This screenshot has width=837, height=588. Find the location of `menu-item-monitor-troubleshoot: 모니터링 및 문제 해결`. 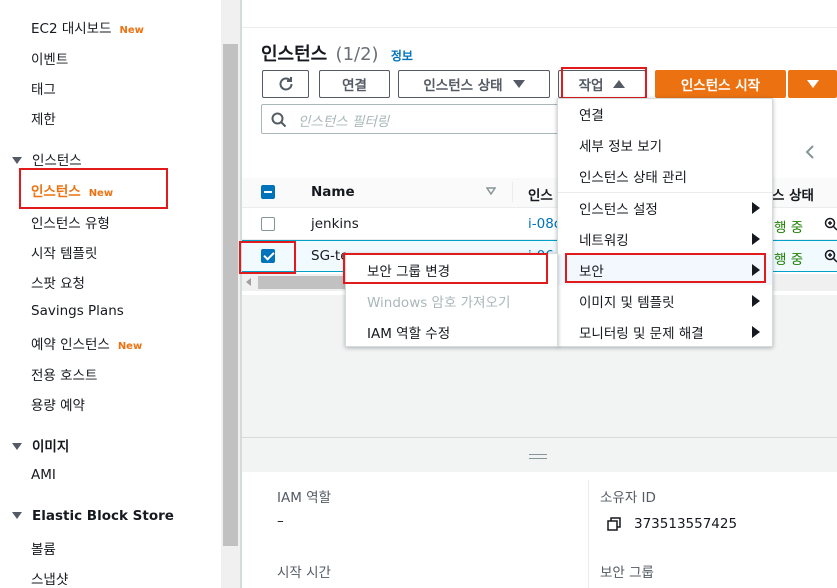

menu-item-monitor-troubleshoot: 모니터링 및 문제 해결 is located at coordinates (665, 331).